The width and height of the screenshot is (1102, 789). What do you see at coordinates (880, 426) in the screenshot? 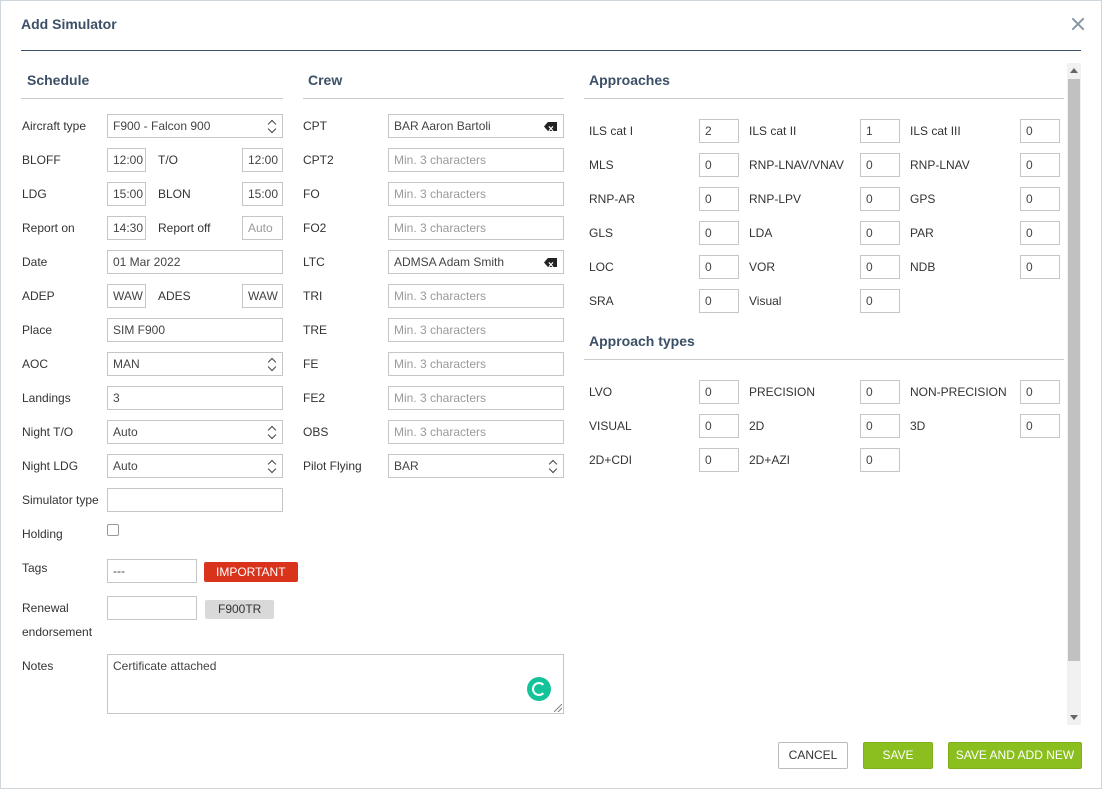
I see `2d-input: 0` at bounding box center [880, 426].